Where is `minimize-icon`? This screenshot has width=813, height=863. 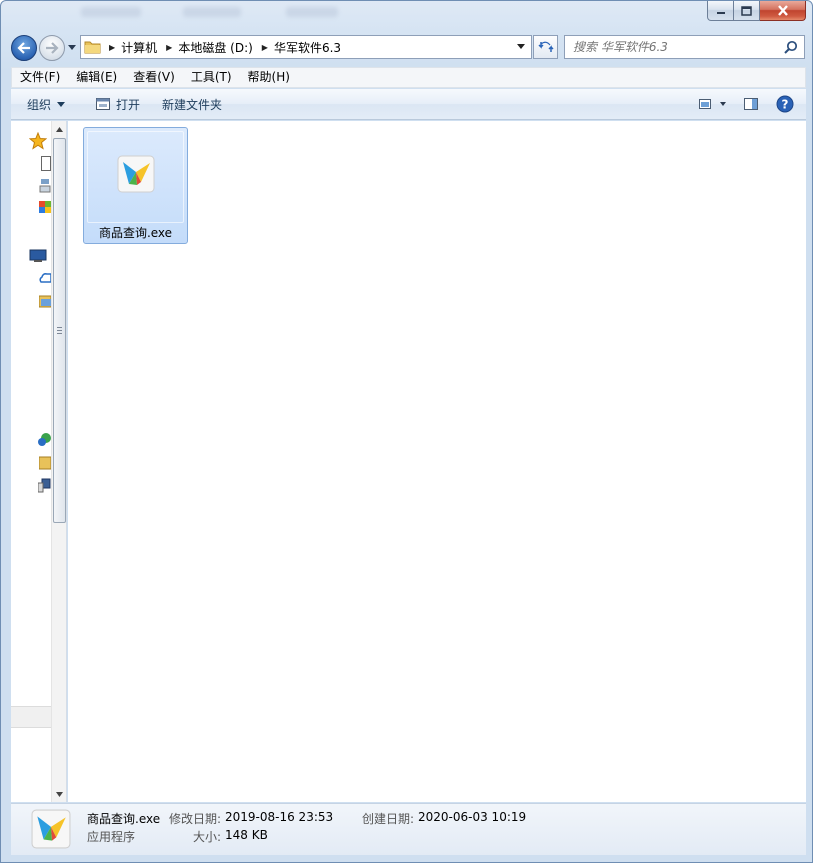 minimize-icon is located at coordinates (720, 12).